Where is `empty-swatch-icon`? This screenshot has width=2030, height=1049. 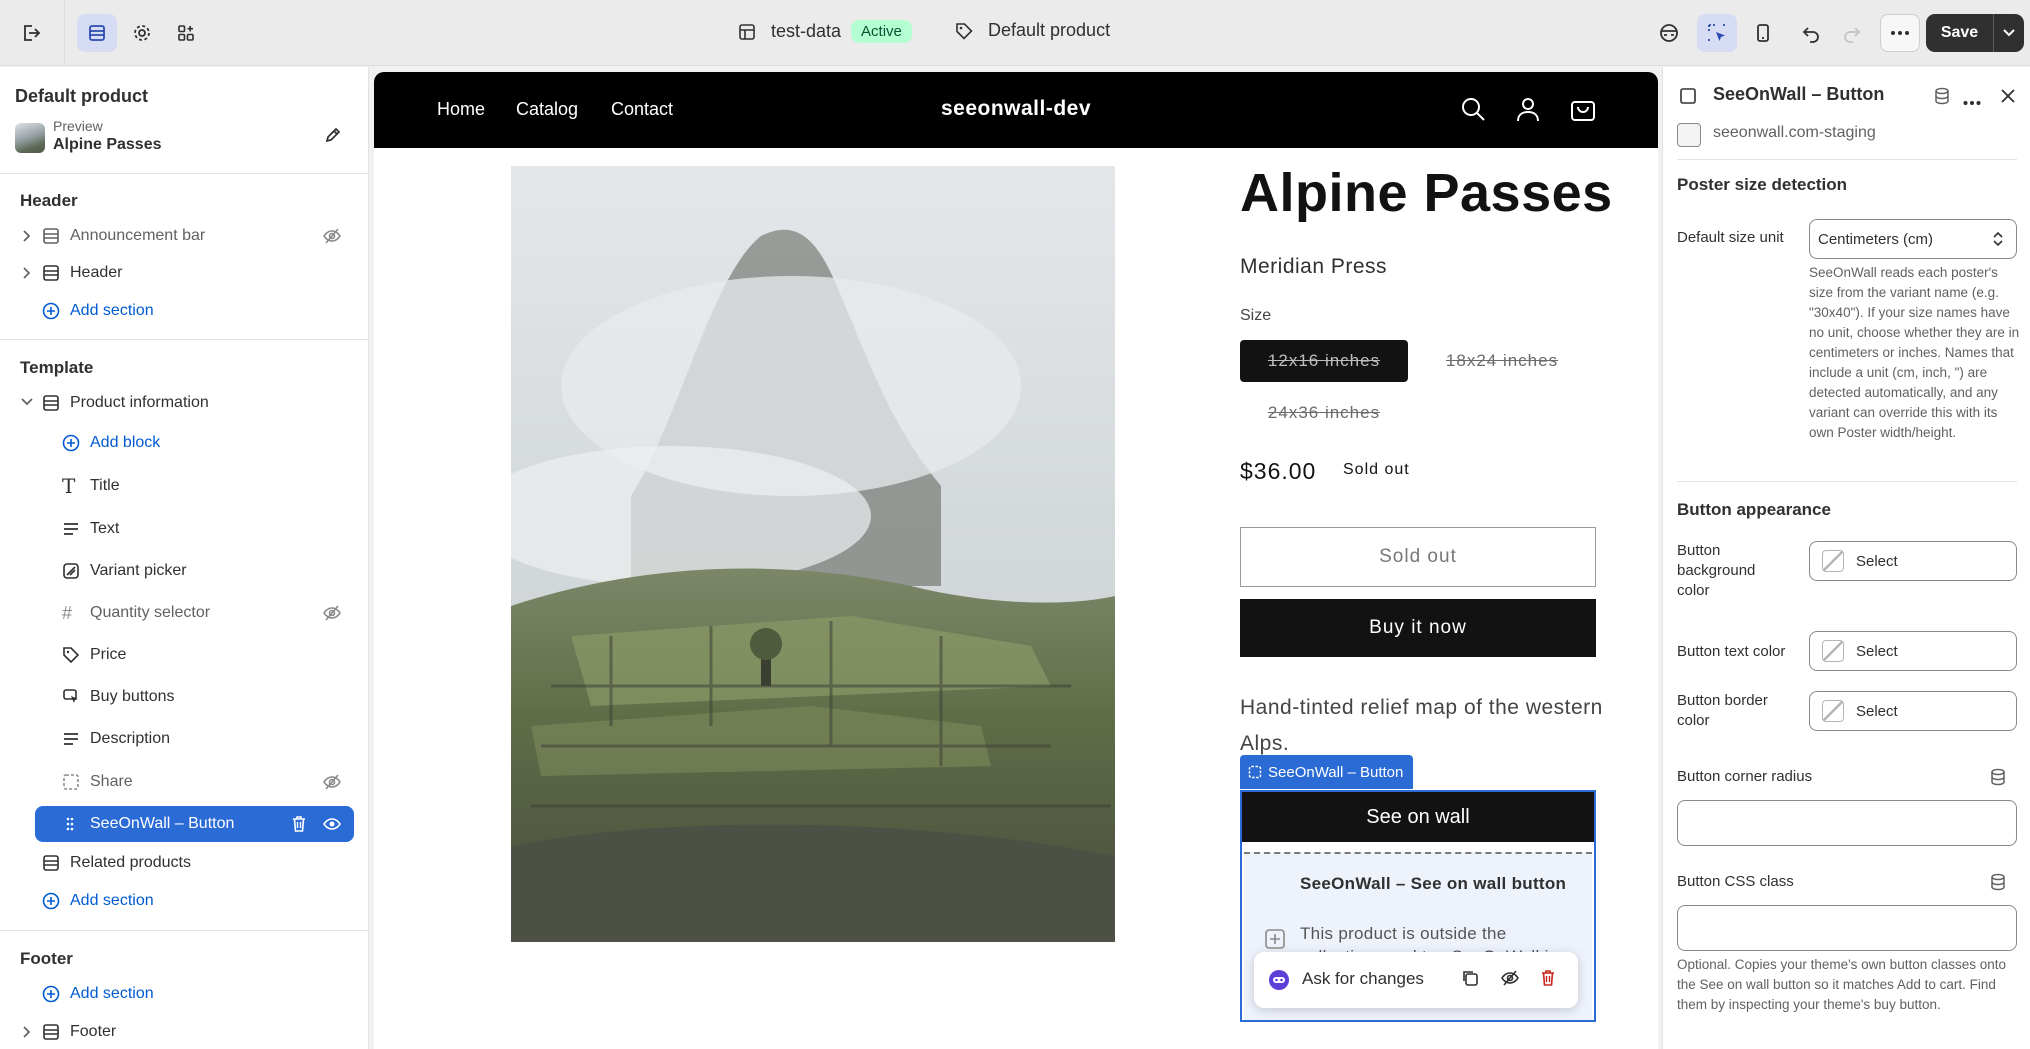 empty-swatch-icon is located at coordinates (1833, 711).